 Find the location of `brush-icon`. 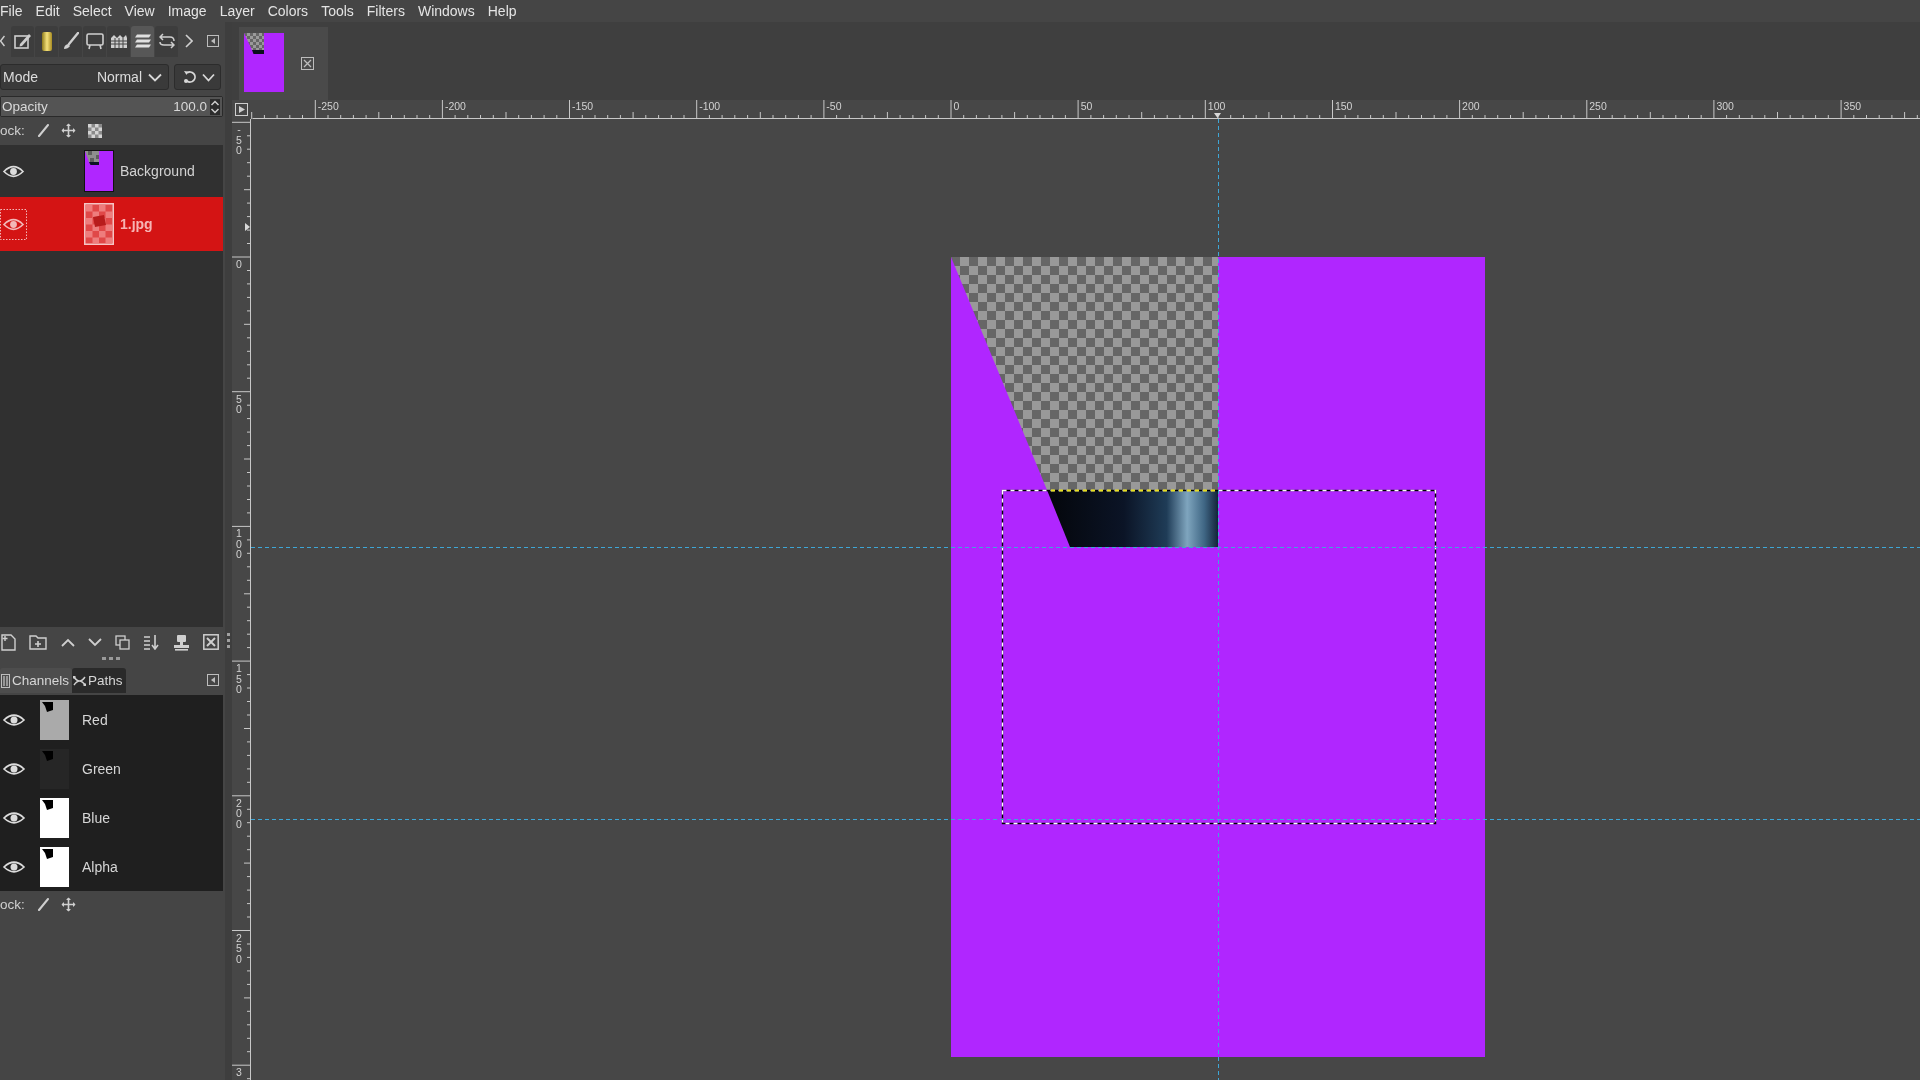

brush-icon is located at coordinates (70, 41).